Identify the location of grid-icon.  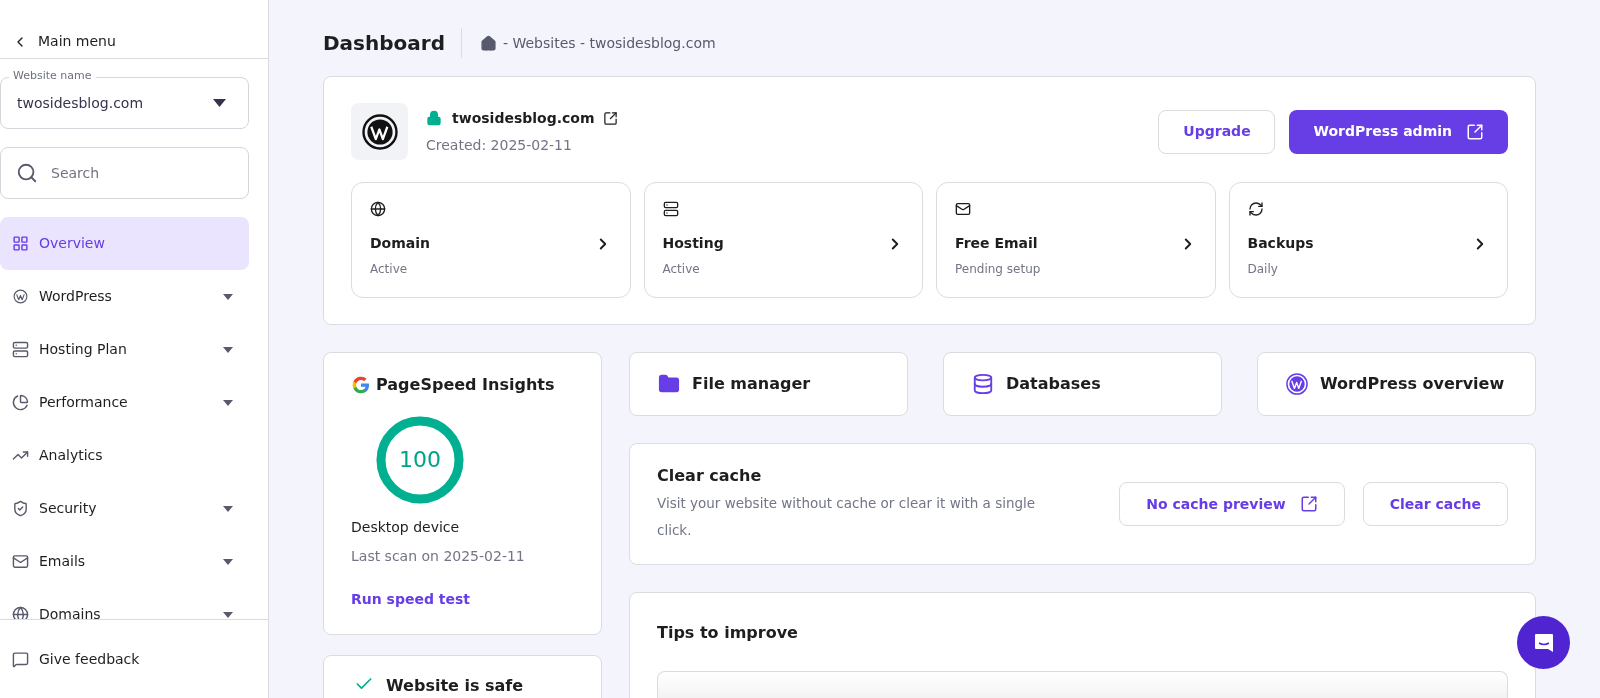
(20, 243).